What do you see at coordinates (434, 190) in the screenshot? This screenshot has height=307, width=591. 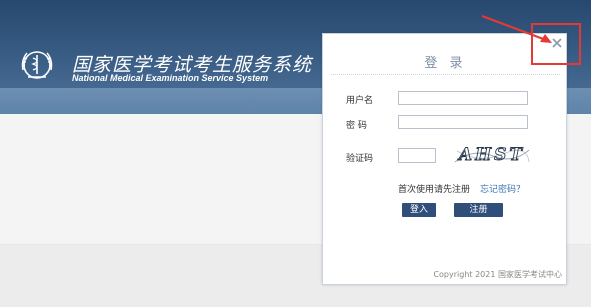 I see `register-hint: 首次使用请先注册` at bounding box center [434, 190].